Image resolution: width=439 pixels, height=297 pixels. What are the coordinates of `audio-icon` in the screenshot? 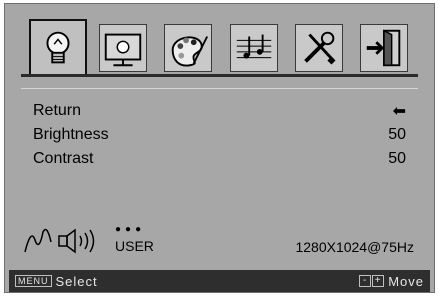 It's located at (253, 46).